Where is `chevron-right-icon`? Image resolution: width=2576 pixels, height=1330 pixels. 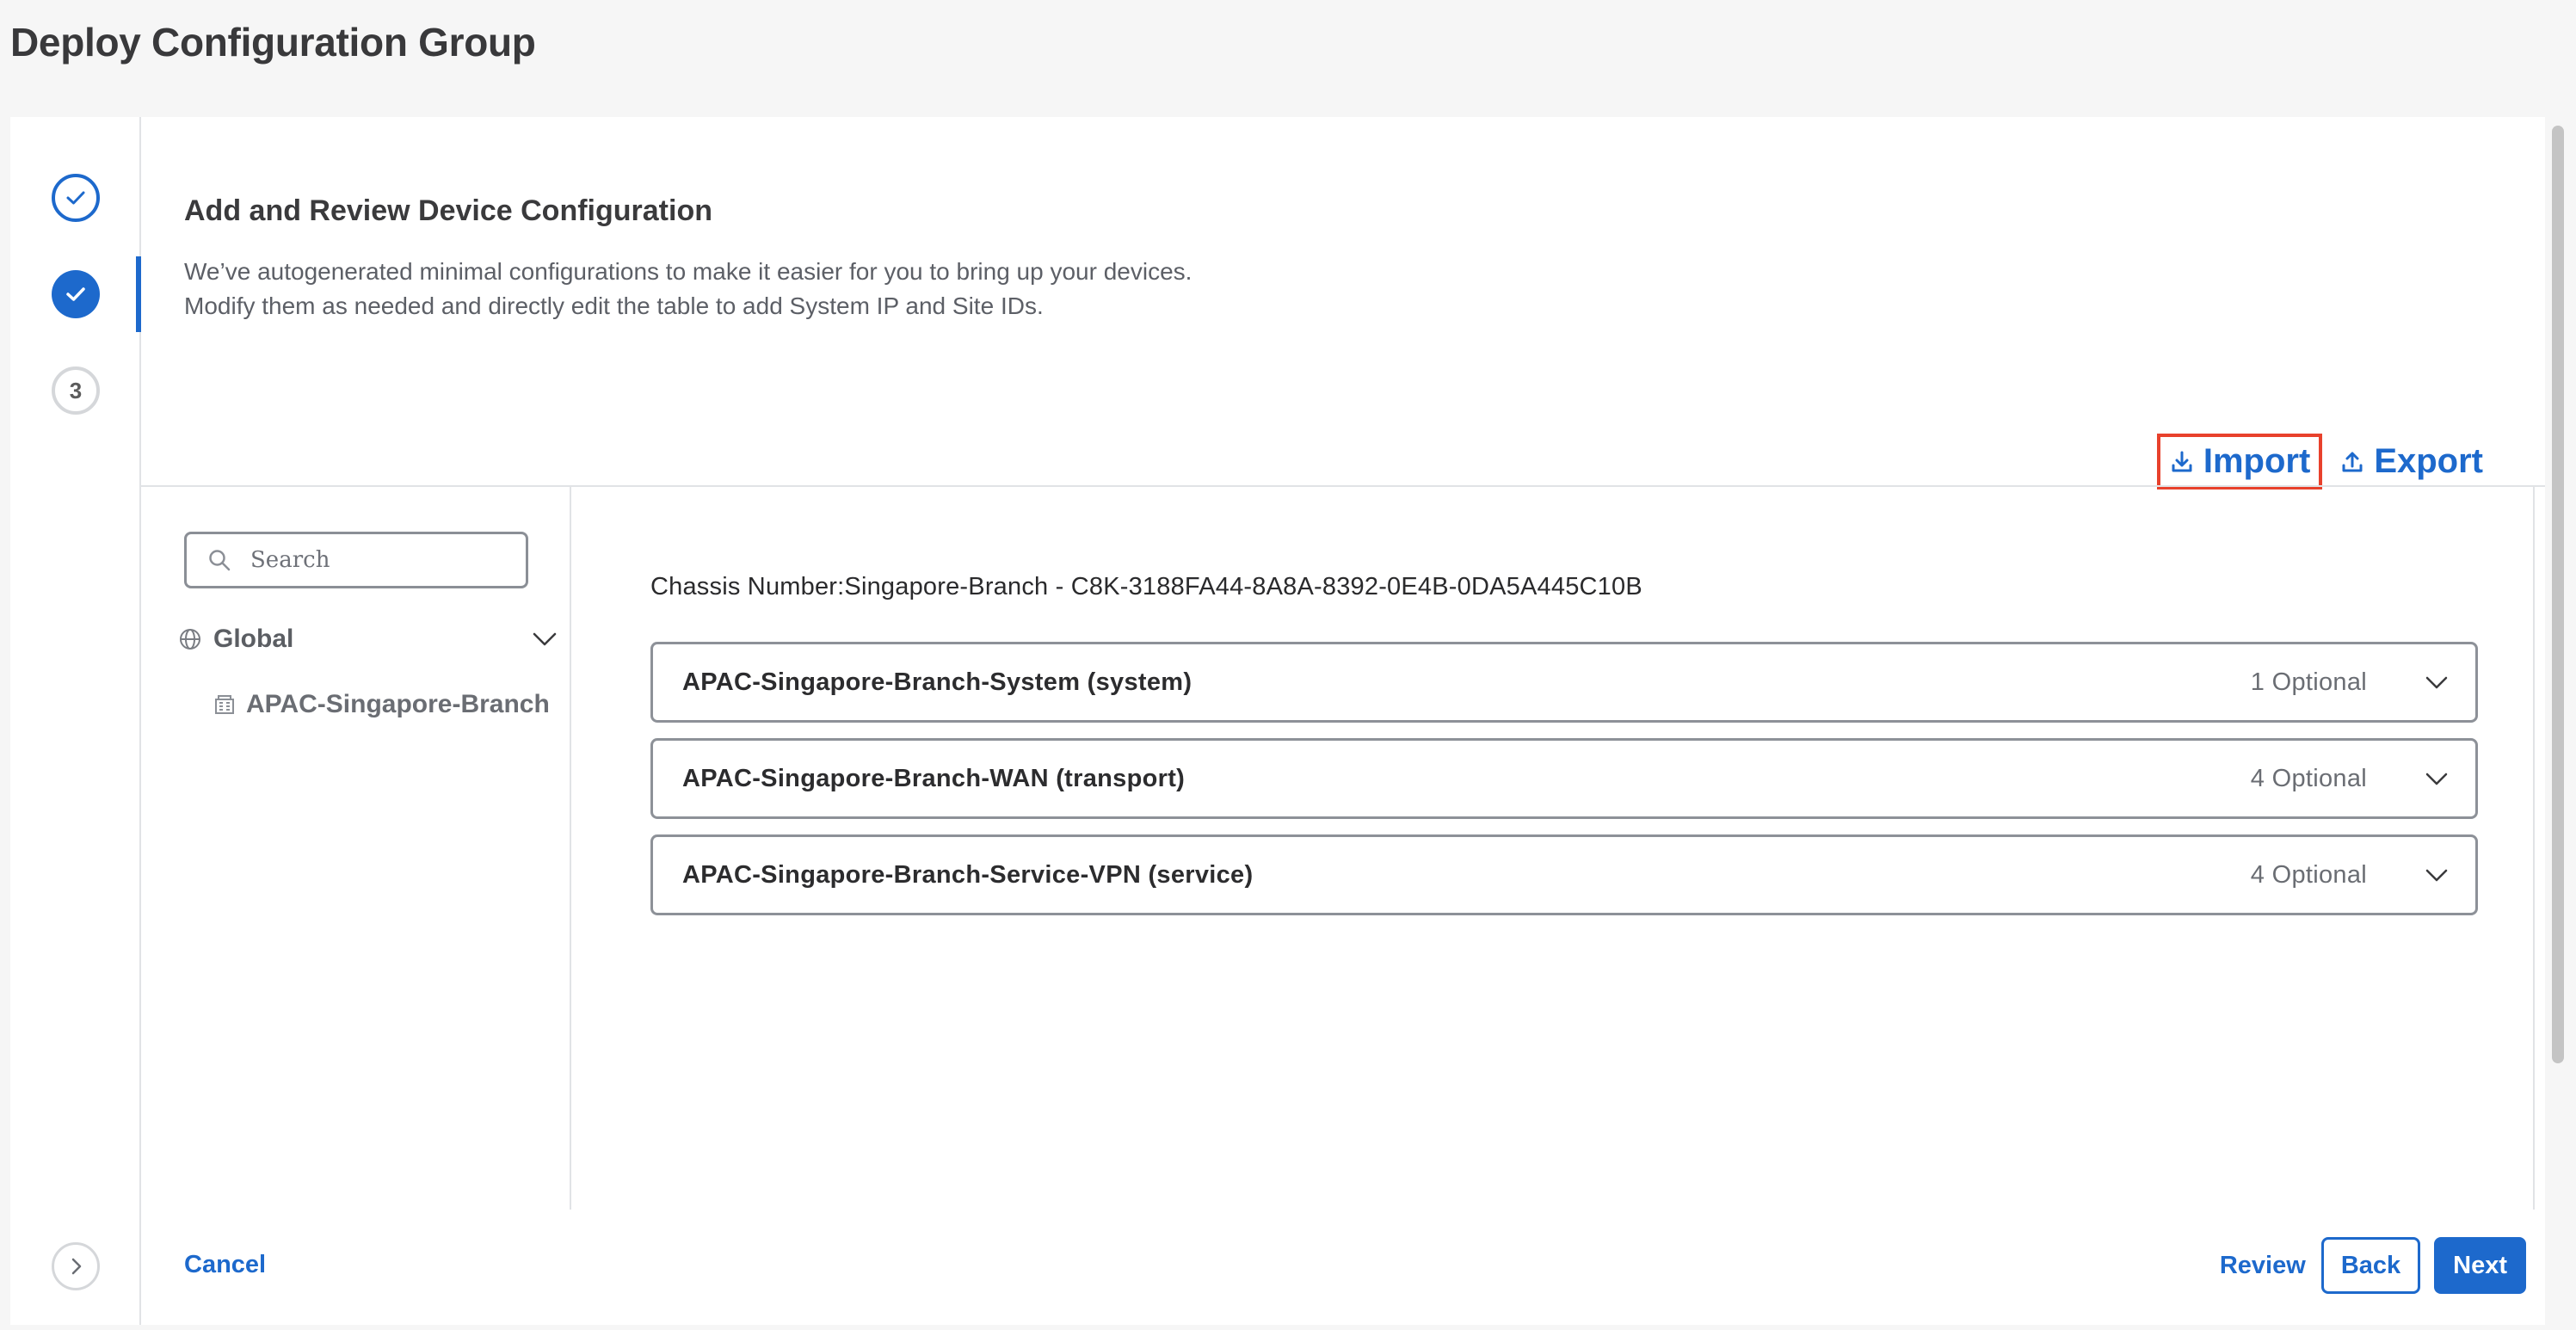 chevron-right-icon is located at coordinates (76, 1266).